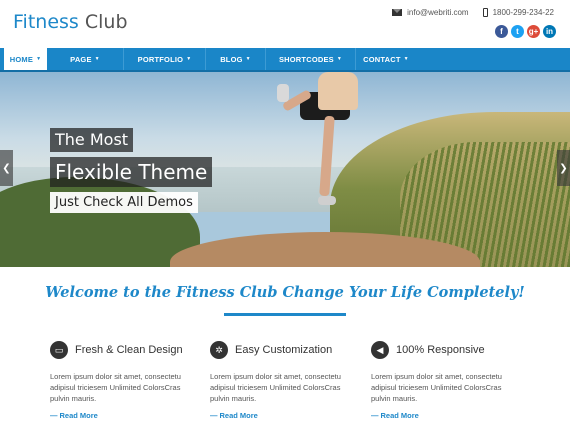  I want to click on email-contact: info@webriti.com, so click(430, 12).